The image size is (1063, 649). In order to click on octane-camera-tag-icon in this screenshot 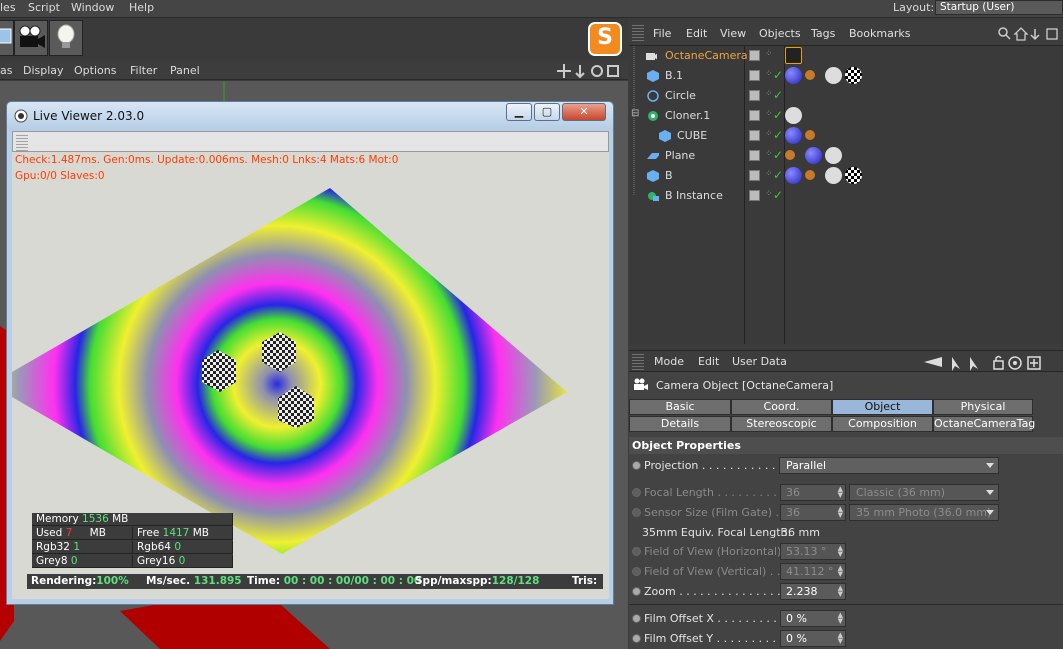, I will do `click(793, 55)`.